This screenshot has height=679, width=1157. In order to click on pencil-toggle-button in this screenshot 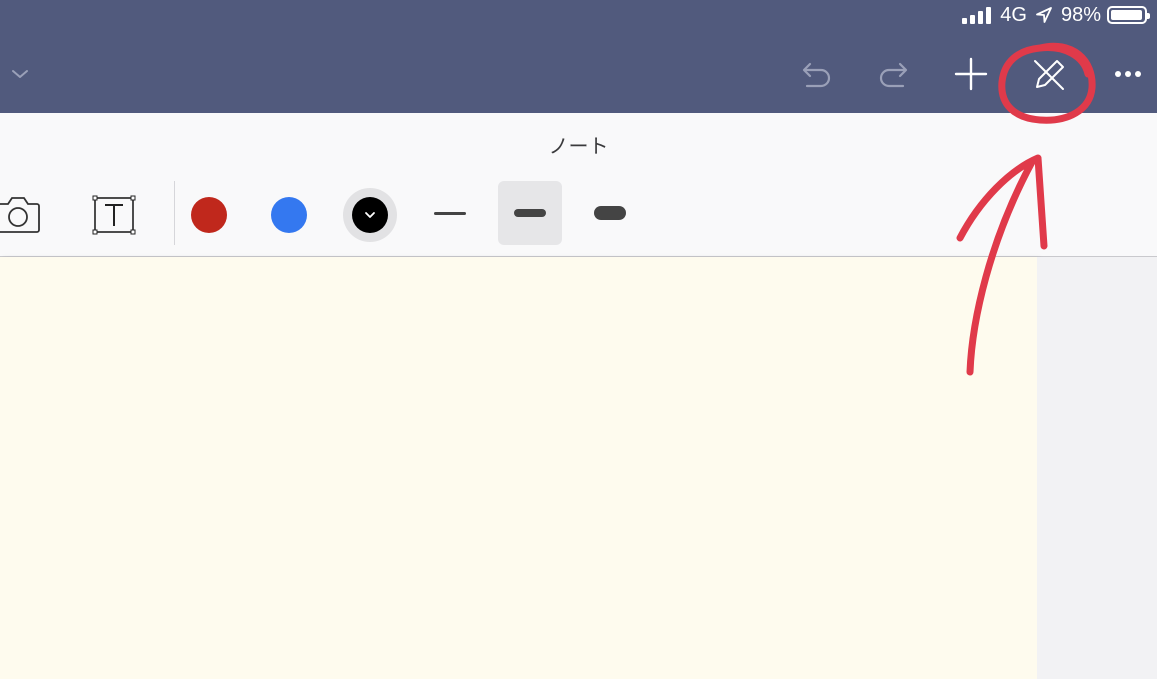, I will do `click(1049, 75)`.